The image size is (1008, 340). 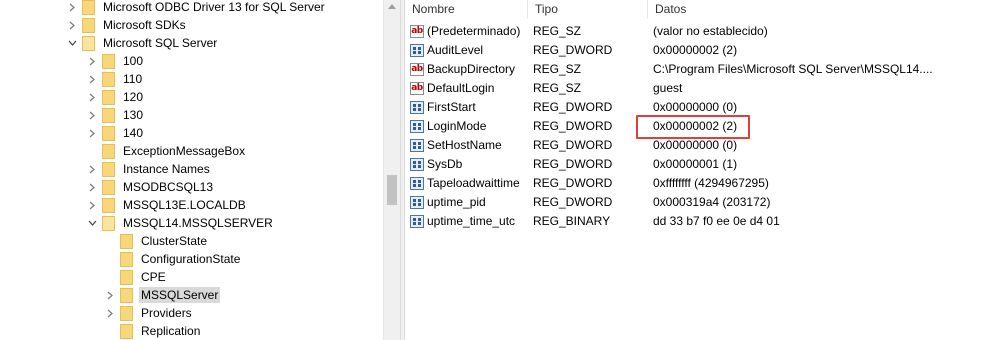 I want to click on value-row: uptime_pid REG_DWORD 0x000319a4 (203172), so click(x=706, y=202).